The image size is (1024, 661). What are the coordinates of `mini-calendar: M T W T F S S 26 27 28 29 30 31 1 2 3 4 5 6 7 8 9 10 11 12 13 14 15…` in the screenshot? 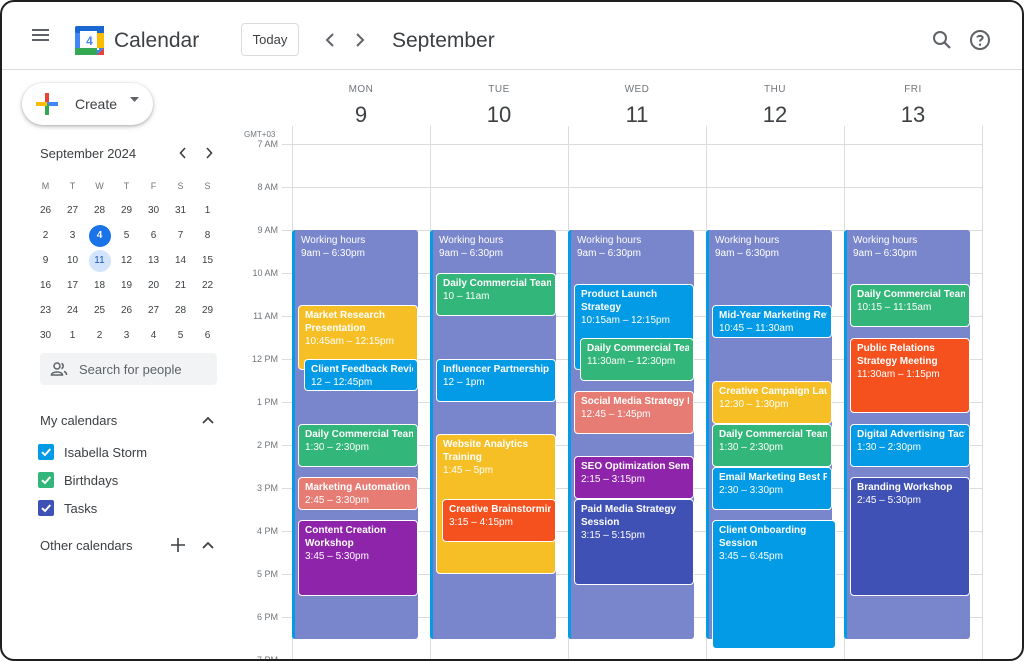 It's located at (127, 260).